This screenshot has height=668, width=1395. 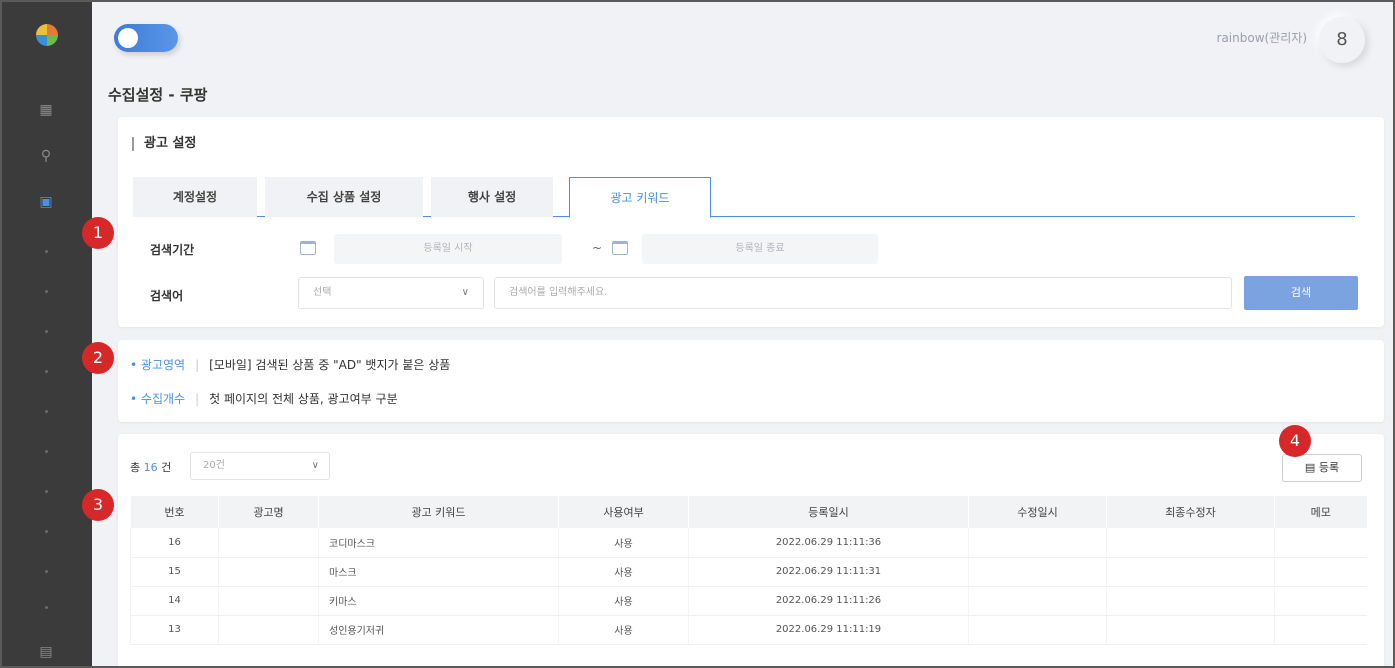 What do you see at coordinates (344, 197) in the screenshot?
I see `tab-product: 수집 상품 설정` at bounding box center [344, 197].